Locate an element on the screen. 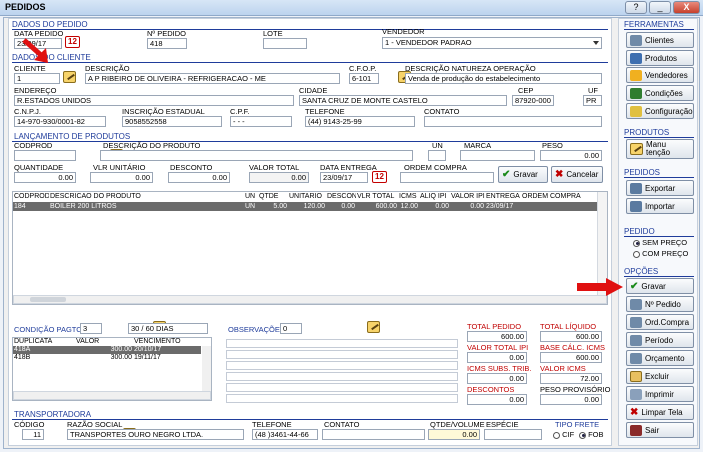 This screenshot has height=452, width=703. radio-fob is located at coordinates (582, 435).